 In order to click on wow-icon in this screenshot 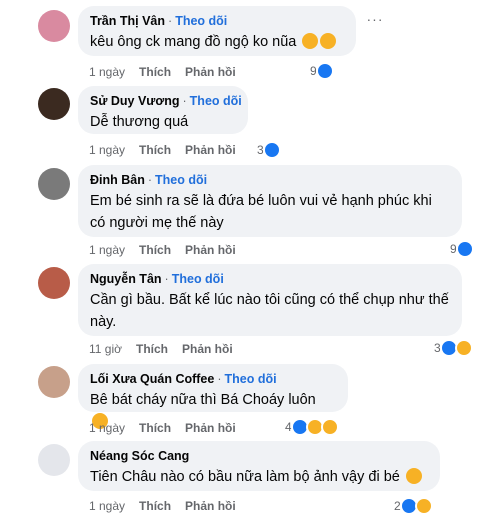, I will do `click(329, 427)`.